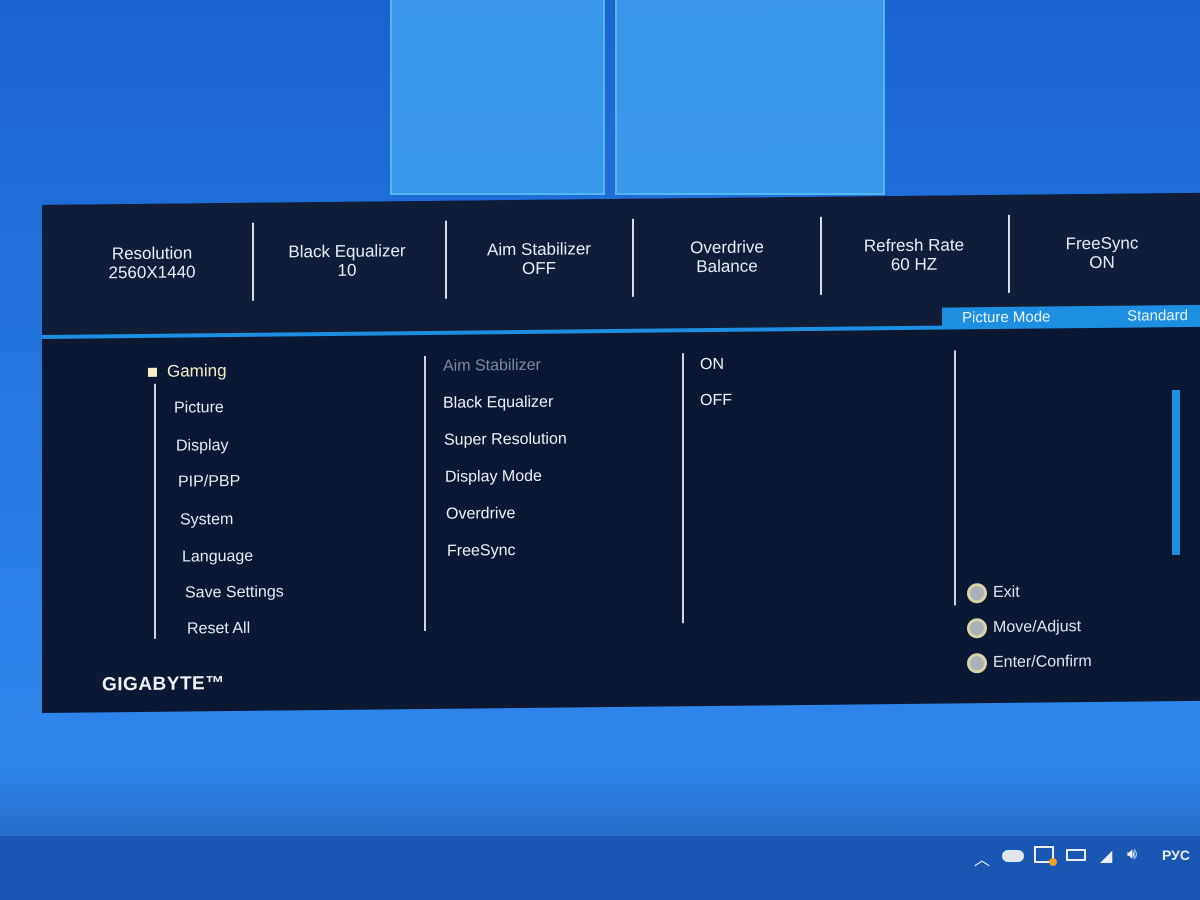 This screenshot has width=1200, height=900. I want to click on freesync-label: FreeSync, so click(1102, 243).